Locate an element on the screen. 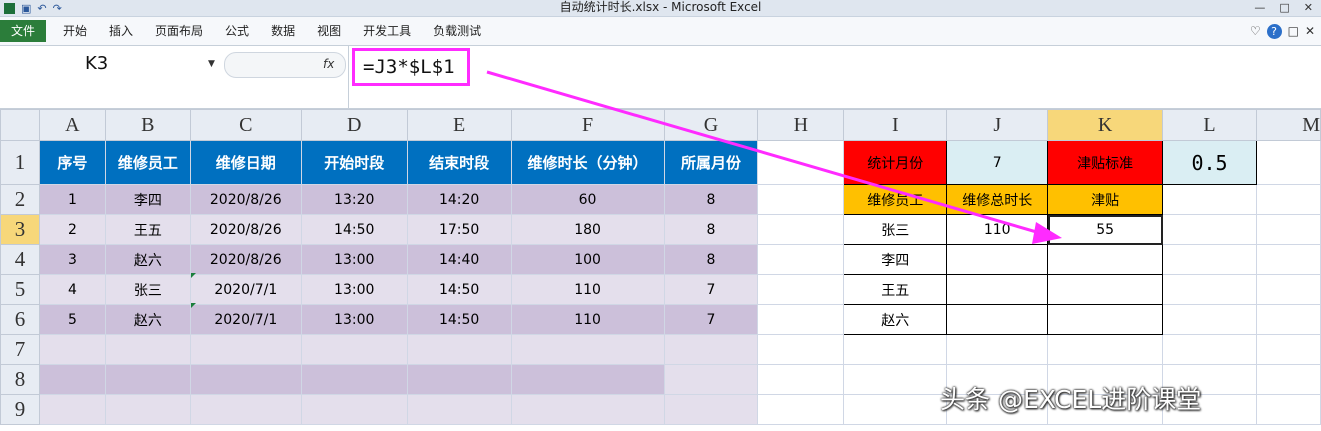 Image resolution: width=1321 pixels, height=431 pixels. watermark: 头条 @EXCEL进阶课堂 is located at coordinates (1071, 399).